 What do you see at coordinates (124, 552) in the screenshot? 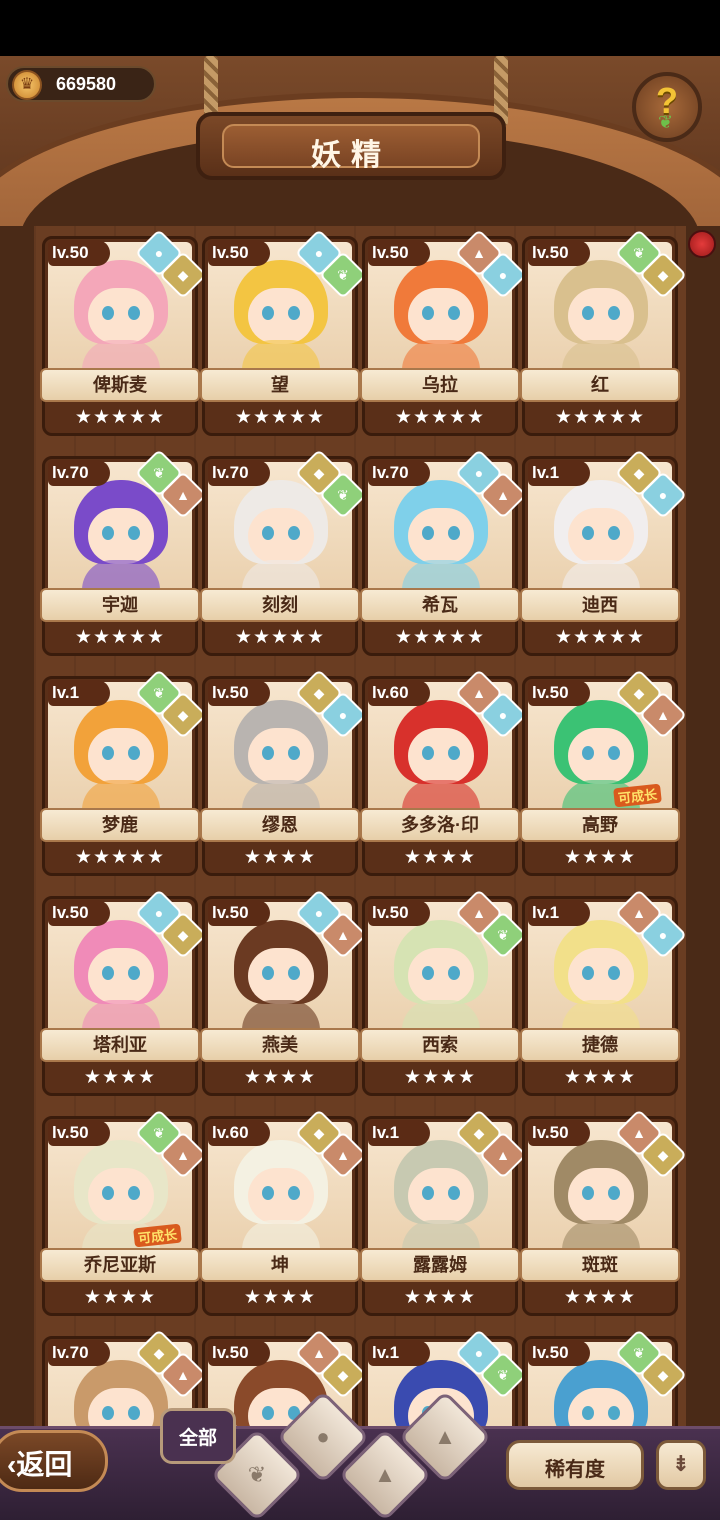
I see `fairy-card: lv.70 ❦ ▲ 宇迦 ★★★★★` at bounding box center [124, 552].